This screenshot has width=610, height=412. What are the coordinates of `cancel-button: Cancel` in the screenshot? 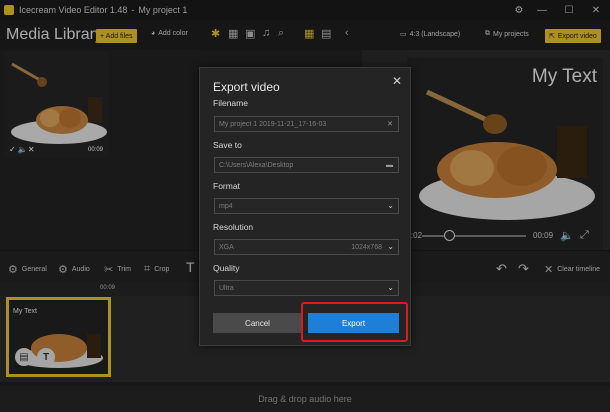 It's located at (257, 323).